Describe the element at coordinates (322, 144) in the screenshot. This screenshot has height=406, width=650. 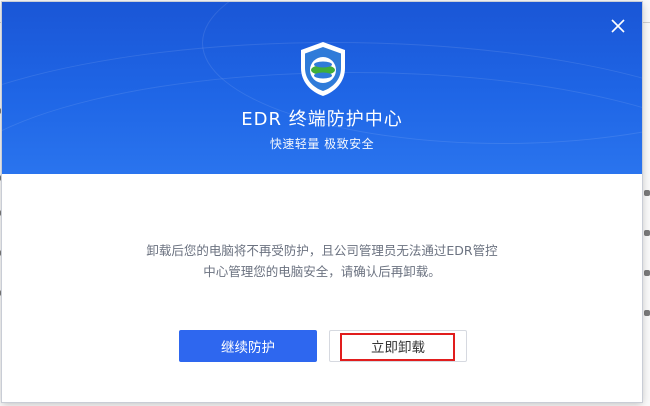
I see `app-subtitle: 快速轻量 极致安全` at that location.